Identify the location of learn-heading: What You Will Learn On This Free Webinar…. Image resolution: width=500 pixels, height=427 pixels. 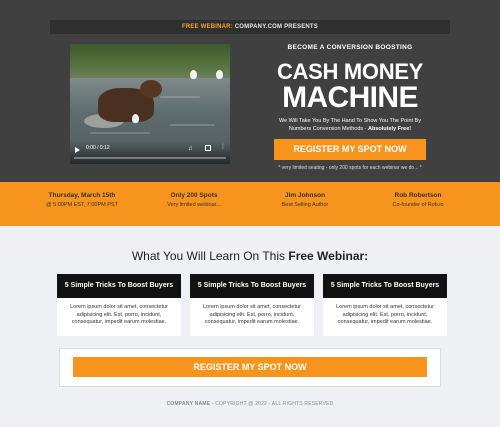
(250, 256).